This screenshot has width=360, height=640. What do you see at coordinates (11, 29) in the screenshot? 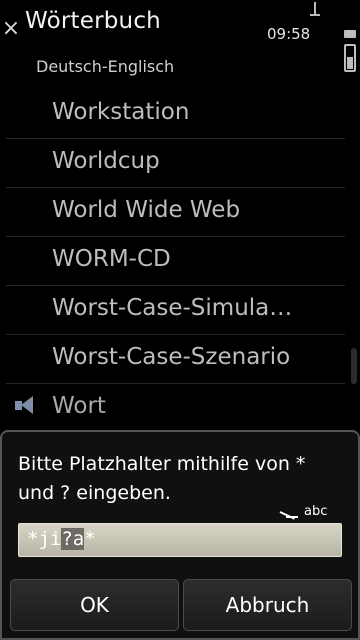
I see `close-button: ×` at bounding box center [11, 29].